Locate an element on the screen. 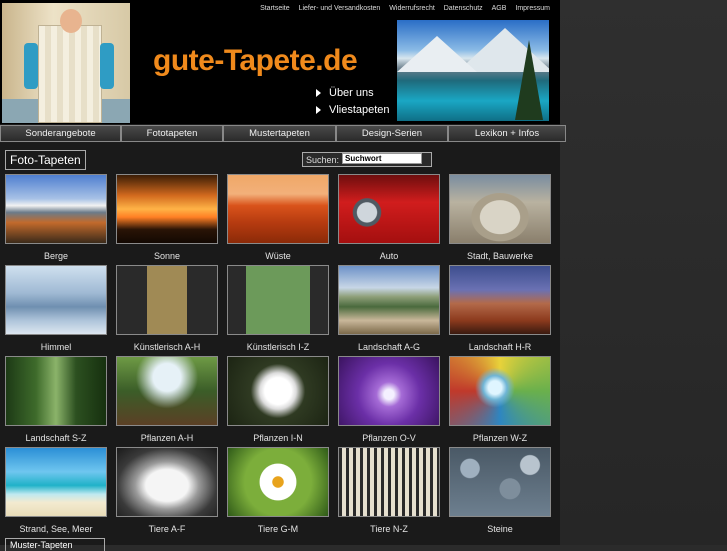 This screenshot has height=551, width=727. category-tile: Steine is located at coordinates (500, 490).